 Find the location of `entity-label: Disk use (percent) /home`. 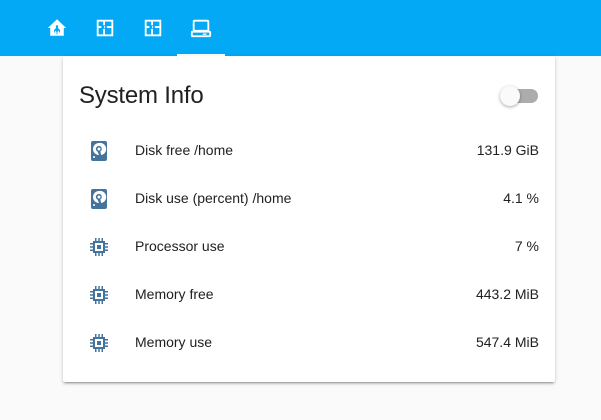

entity-label: Disk use (percent) /home is located at coordinates (213, 198).